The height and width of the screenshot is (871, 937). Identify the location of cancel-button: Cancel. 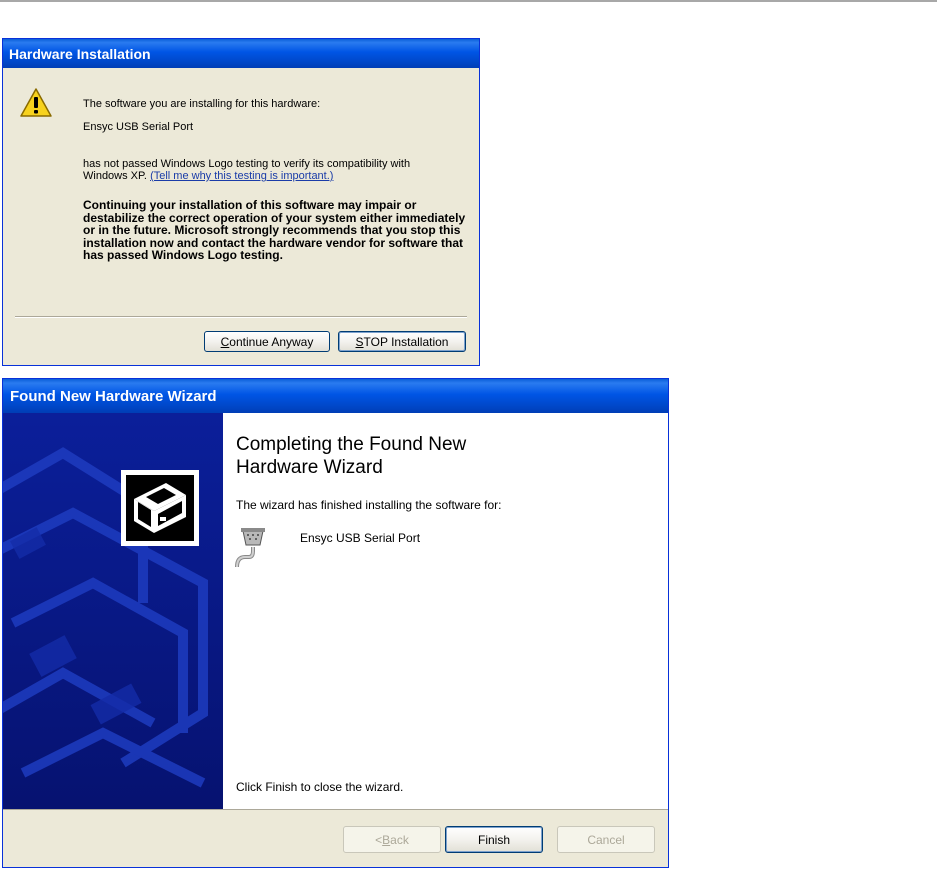
(606, 839).